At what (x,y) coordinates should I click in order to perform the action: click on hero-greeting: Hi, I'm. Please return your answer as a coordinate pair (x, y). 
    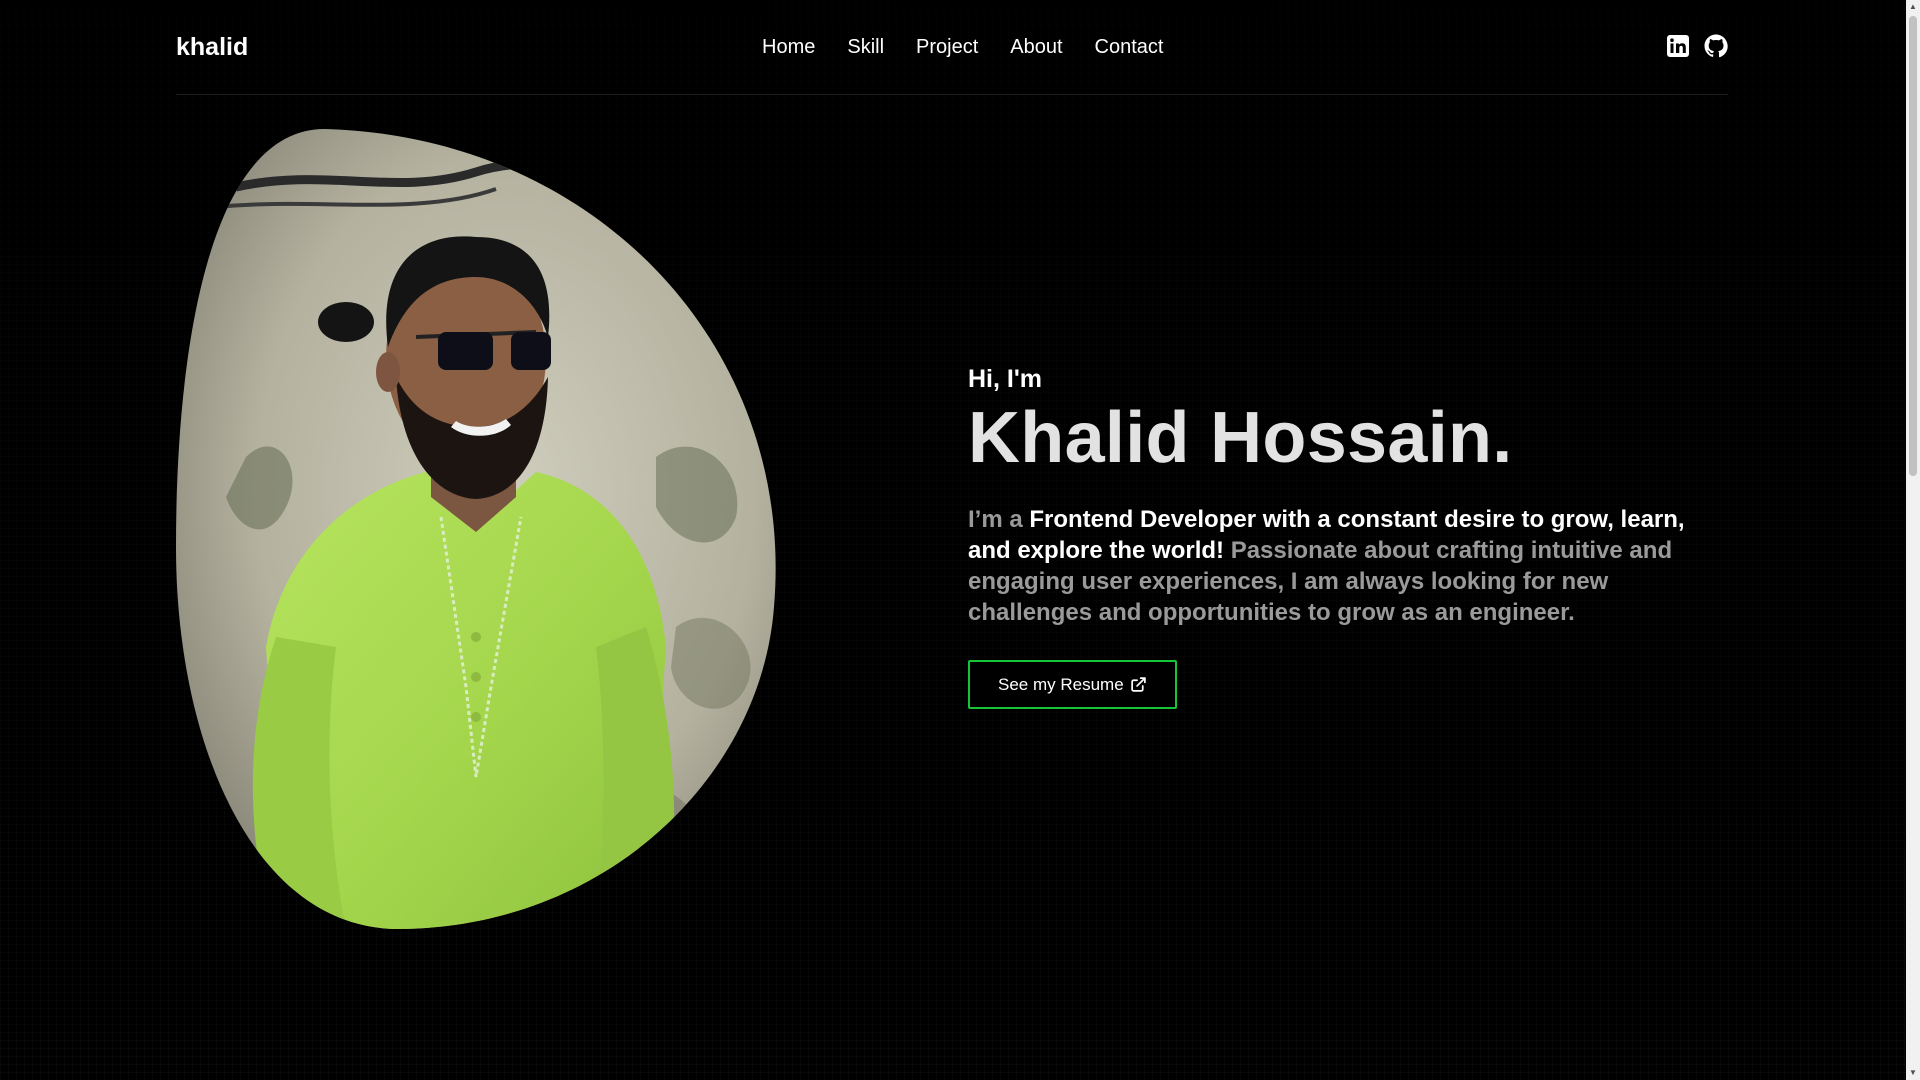
    Looking at the image, I should click on (1005, 379).